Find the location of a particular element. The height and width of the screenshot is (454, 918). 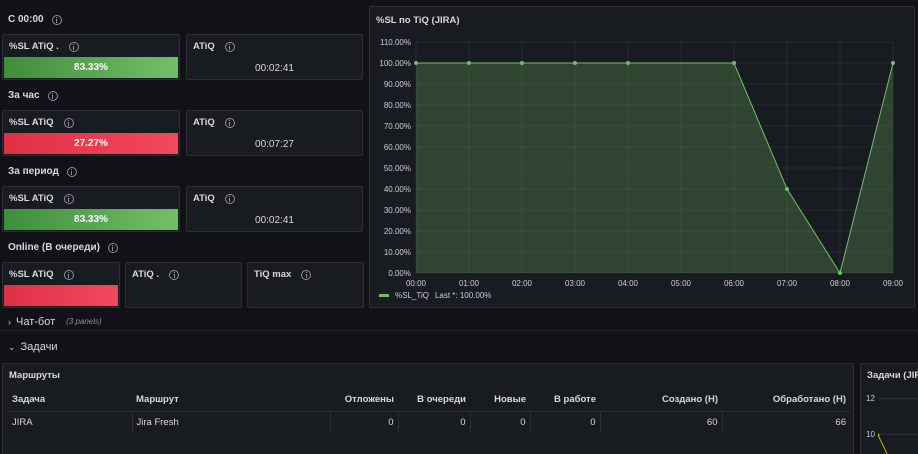

row-header-chatbot: › Чат-бот (3 panels) is located at coordinates (459, 322).